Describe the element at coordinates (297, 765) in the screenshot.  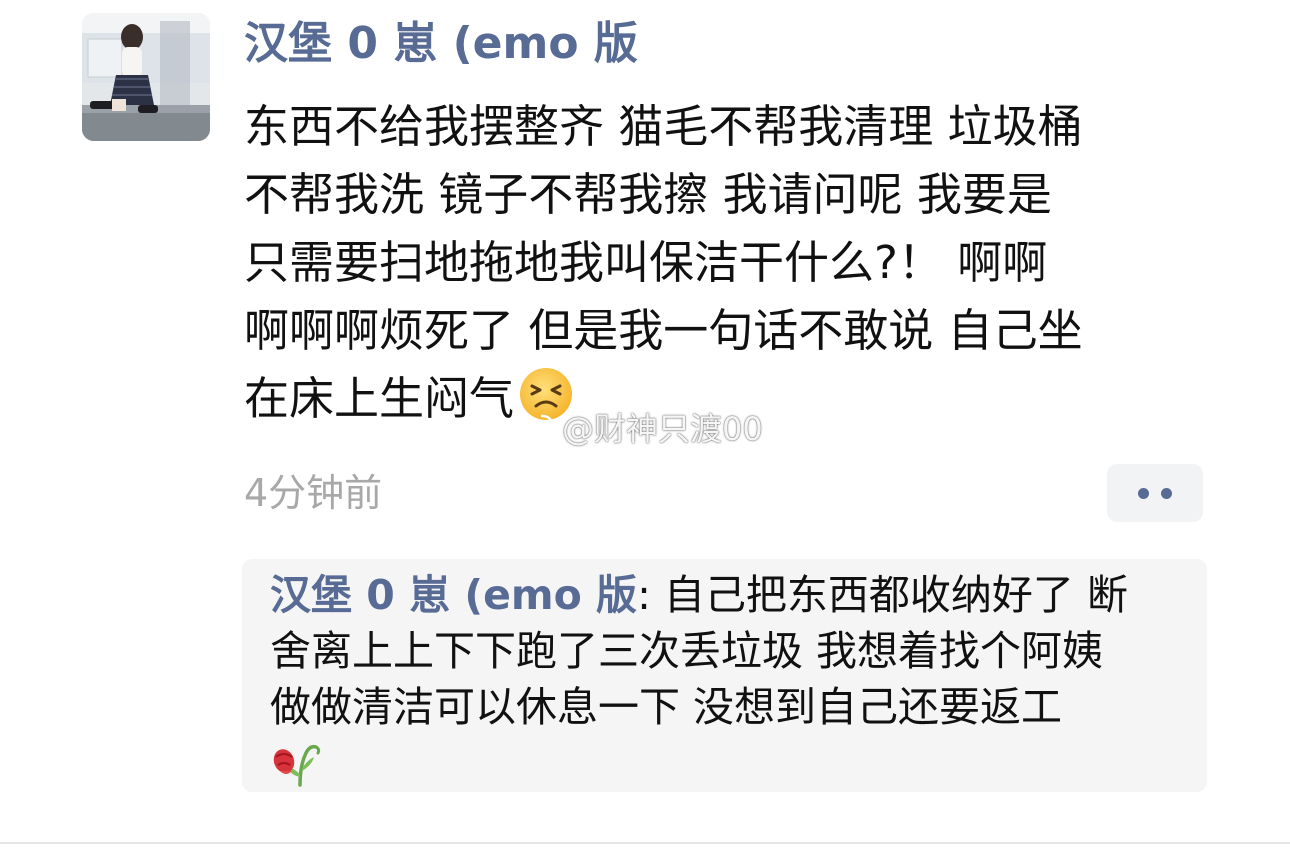
I see `wilted-flower-icon` at that location.